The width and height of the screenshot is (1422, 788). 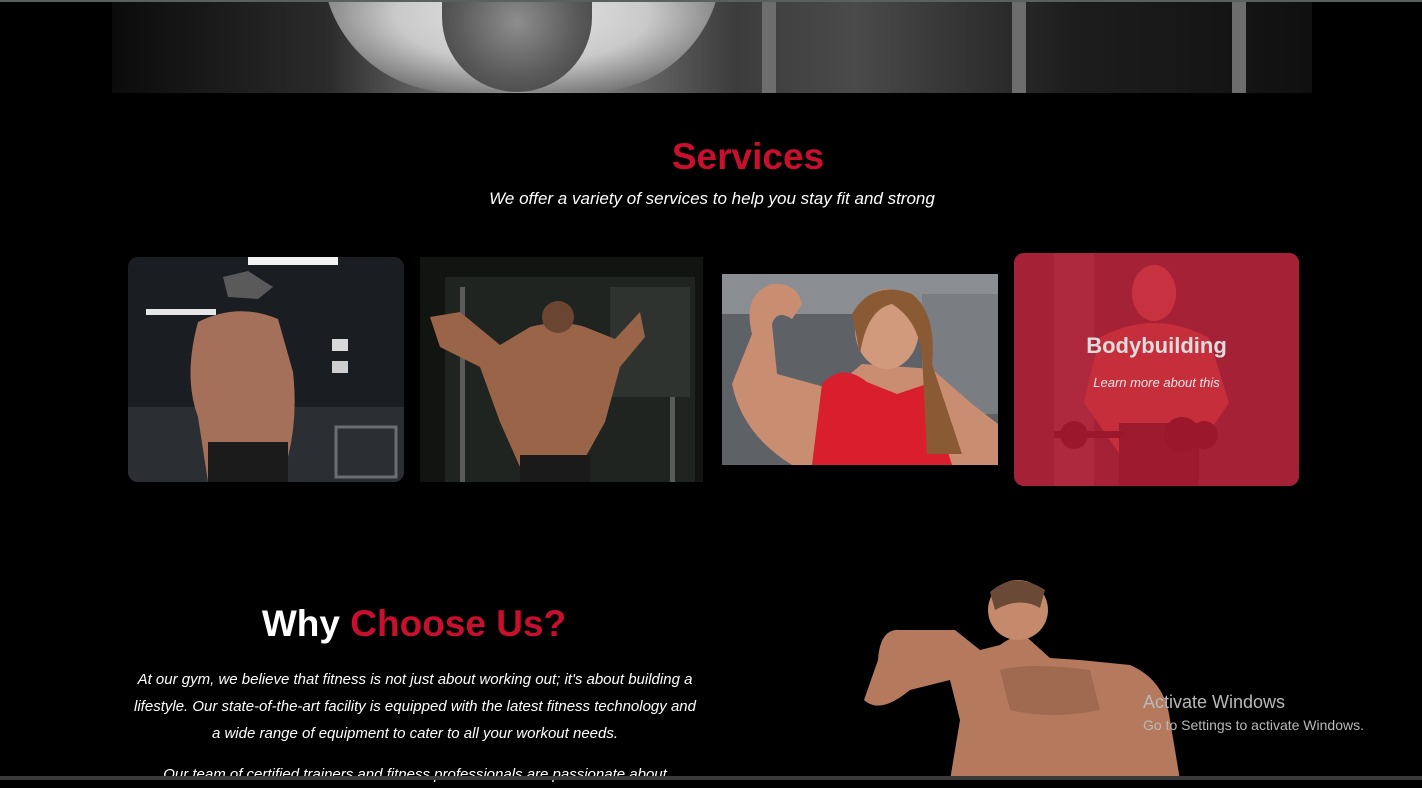 What do you see at coordinates (711, 778) in the screenshot?
I see `bottom-bar` at bounding box center [711, 778].